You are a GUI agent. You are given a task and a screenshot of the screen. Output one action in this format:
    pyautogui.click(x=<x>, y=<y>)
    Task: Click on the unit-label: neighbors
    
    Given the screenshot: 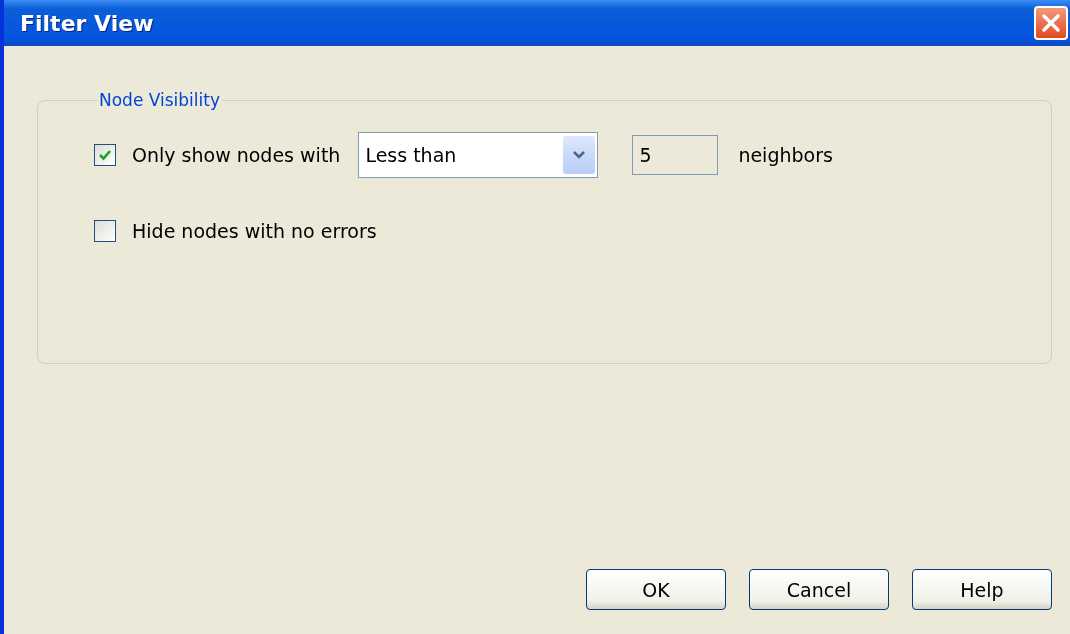 What is the action you would take?
    pyautogui.click(x=785, y=155)
    